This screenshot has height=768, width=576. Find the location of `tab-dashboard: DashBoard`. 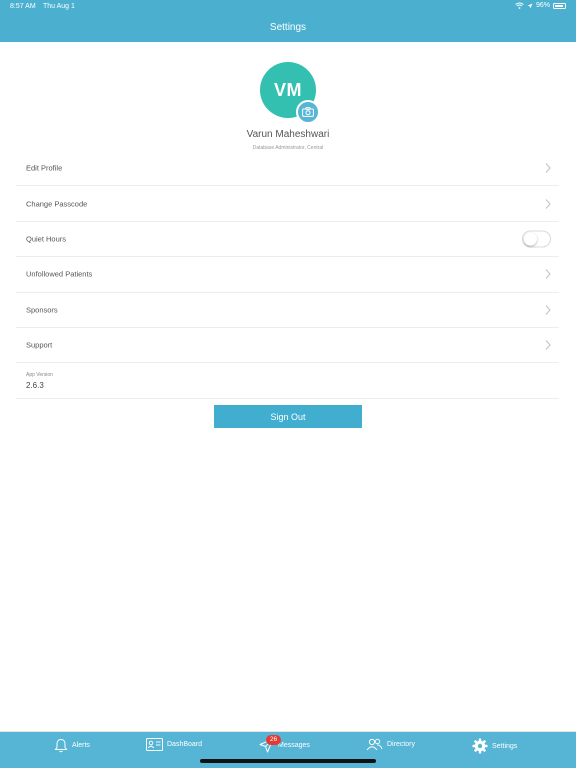

tab-dashboard: DashBoard is located at coordinates (174, 744).